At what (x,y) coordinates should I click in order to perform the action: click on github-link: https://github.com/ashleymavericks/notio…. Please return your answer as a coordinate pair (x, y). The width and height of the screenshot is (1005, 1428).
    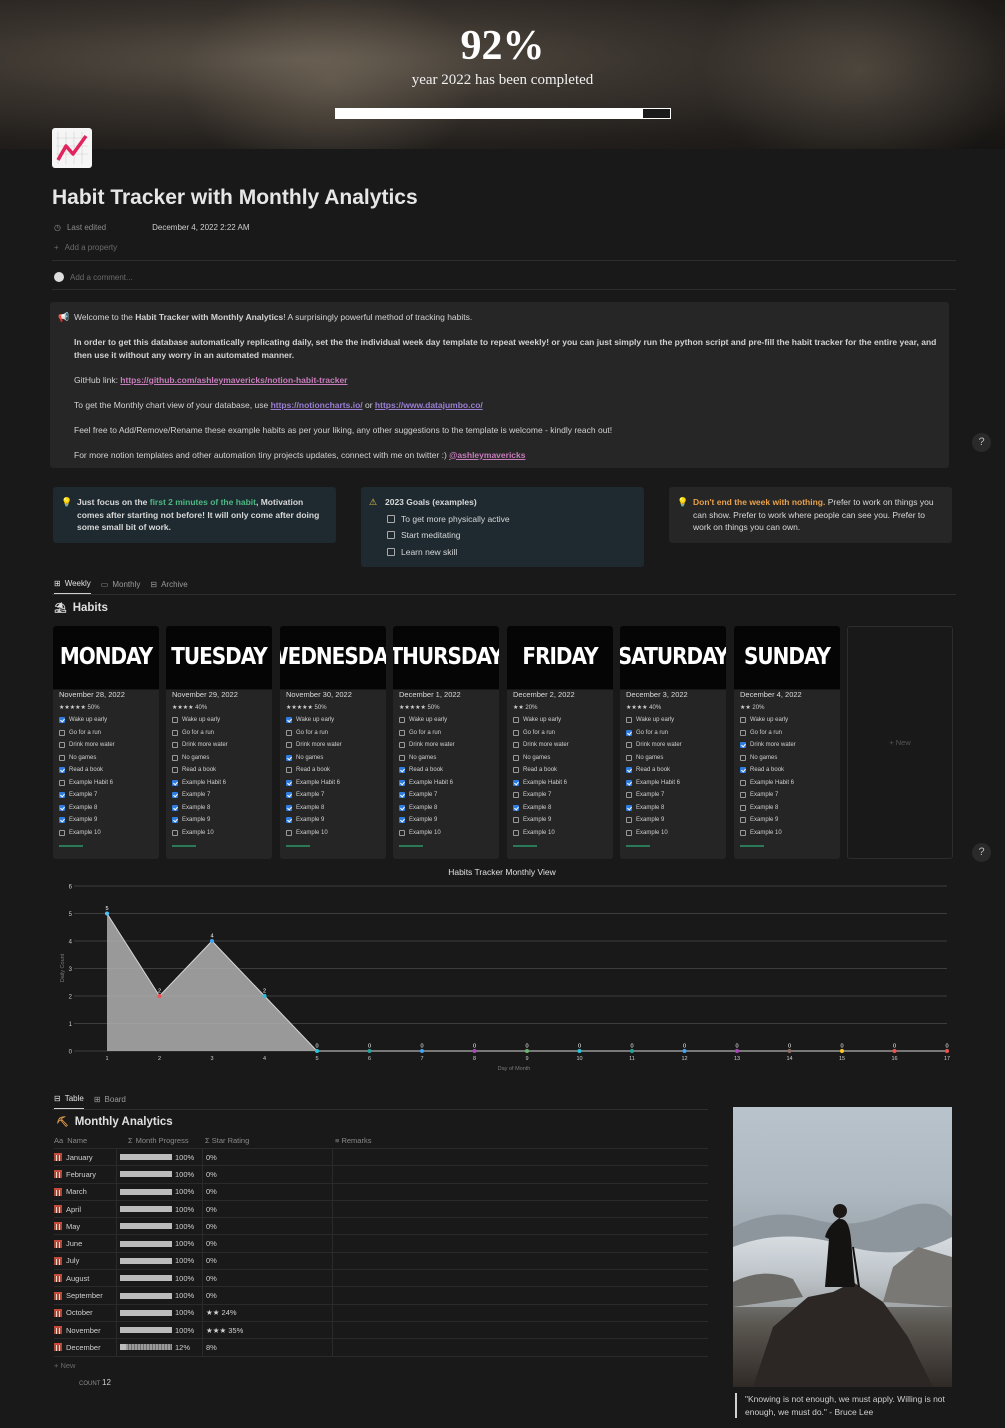
    Looking at the image, I should click on (233, 380).